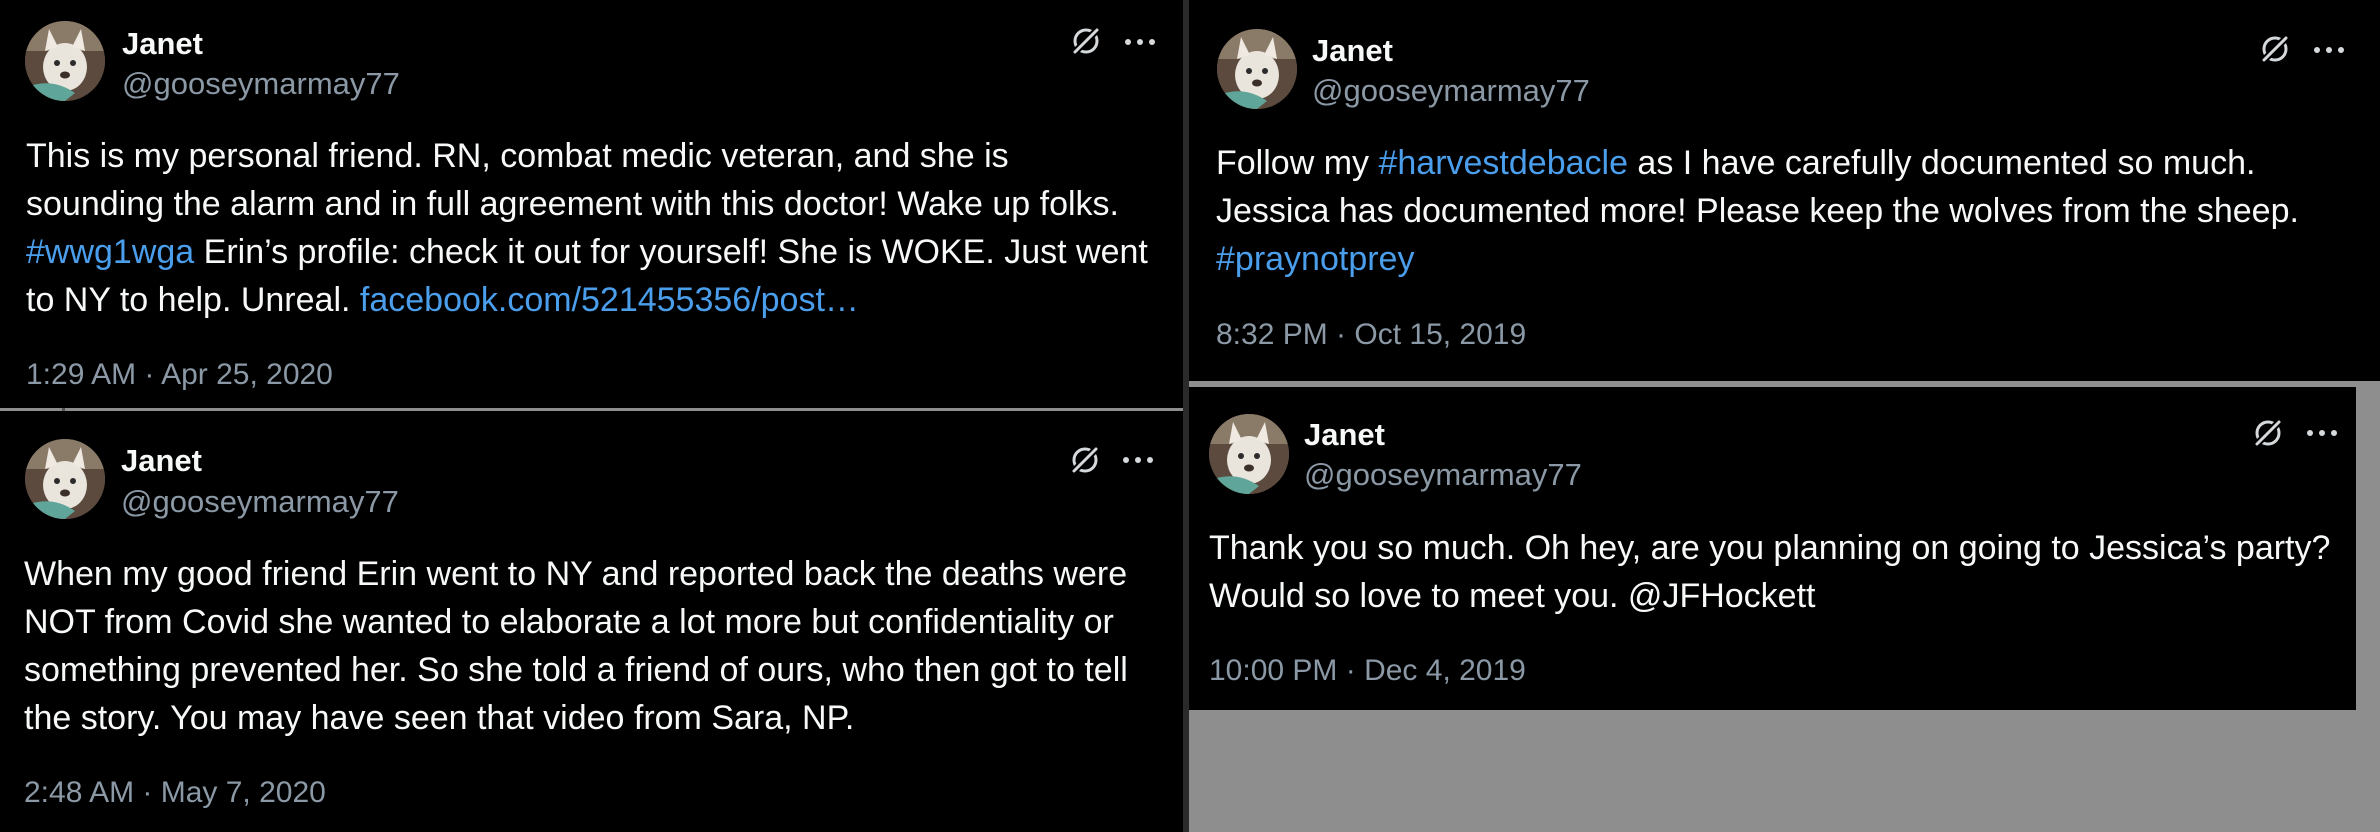  Describe the element at coordinates (1371, 335) in the screenshot. I see `tweet-timestamp: 8:32 PM · Oct 15, 2019` at that location.